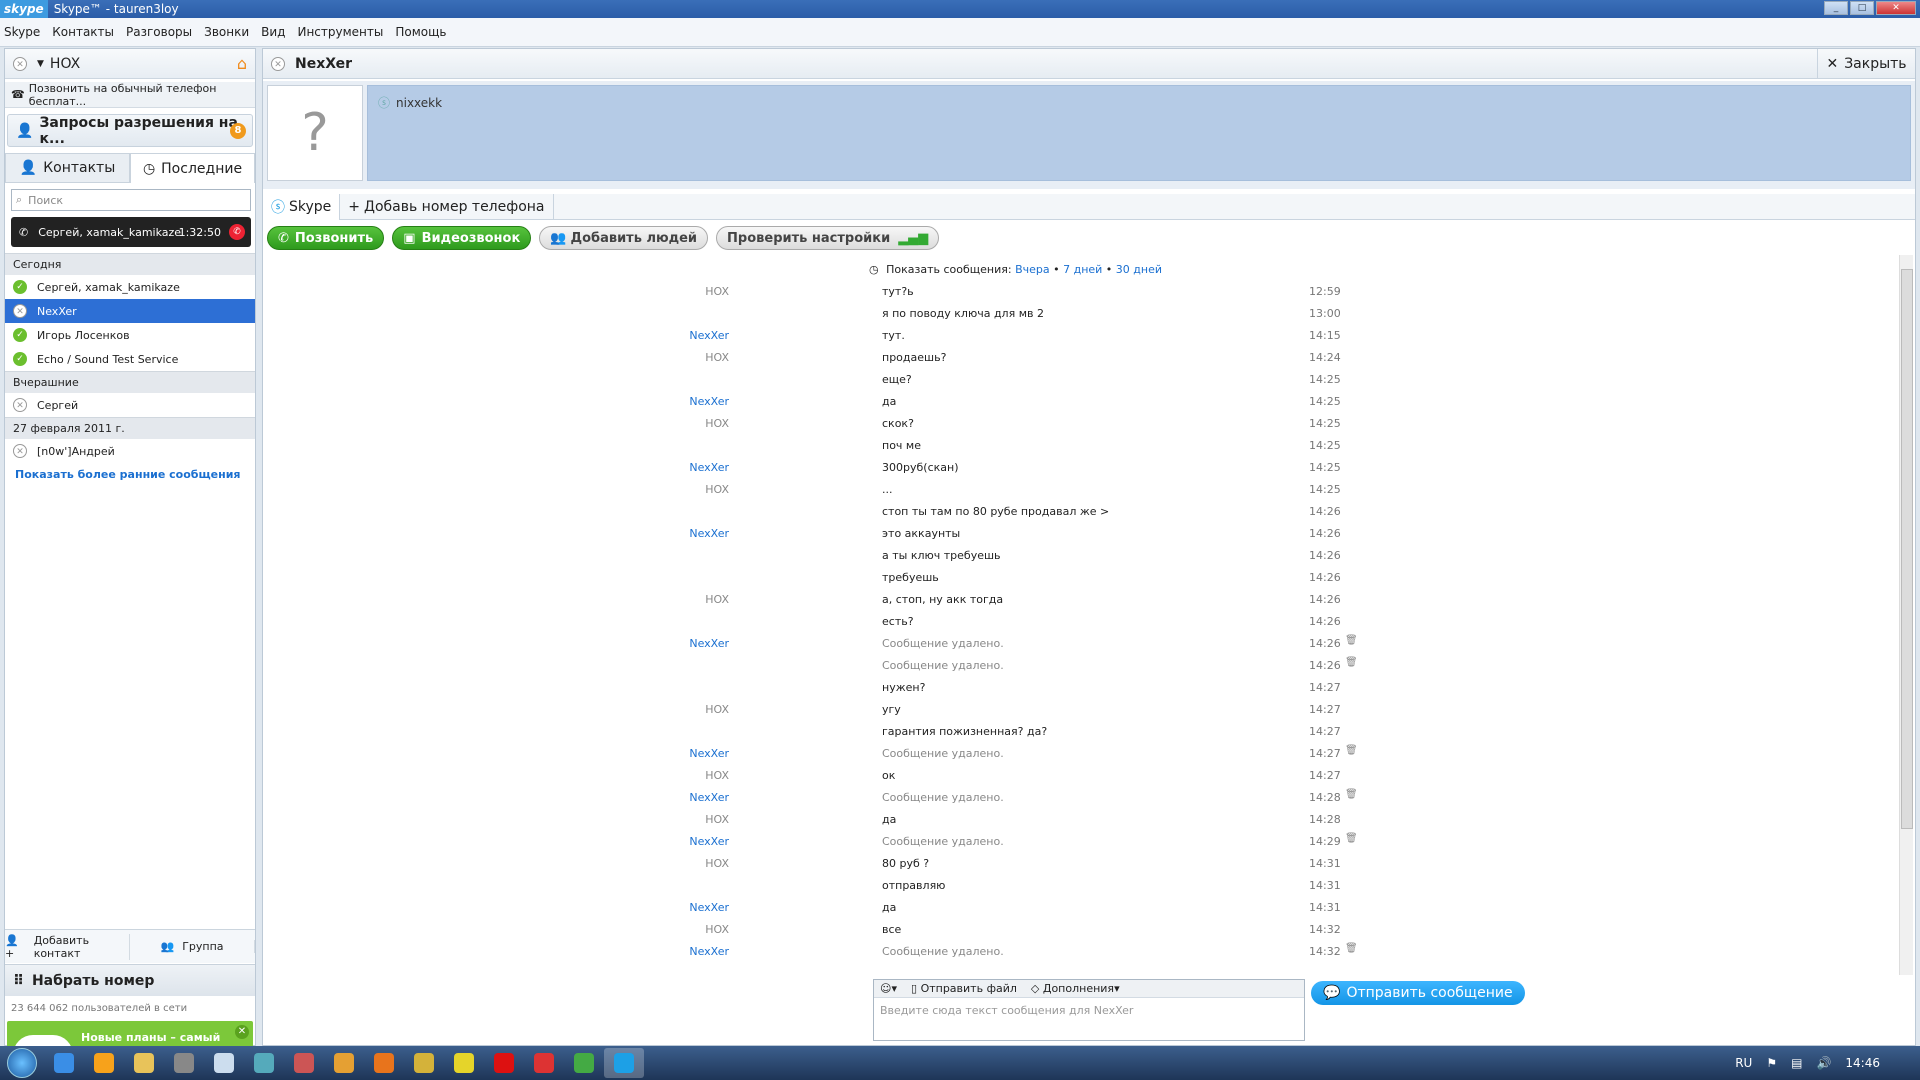 This screenshot has height=1080, width=1920. What do you see at coordinates (130, 287) in the screenshot?
I see `list-item: ✓ Сергей, xamak_kamikaze` at bounding box center [130, 287].